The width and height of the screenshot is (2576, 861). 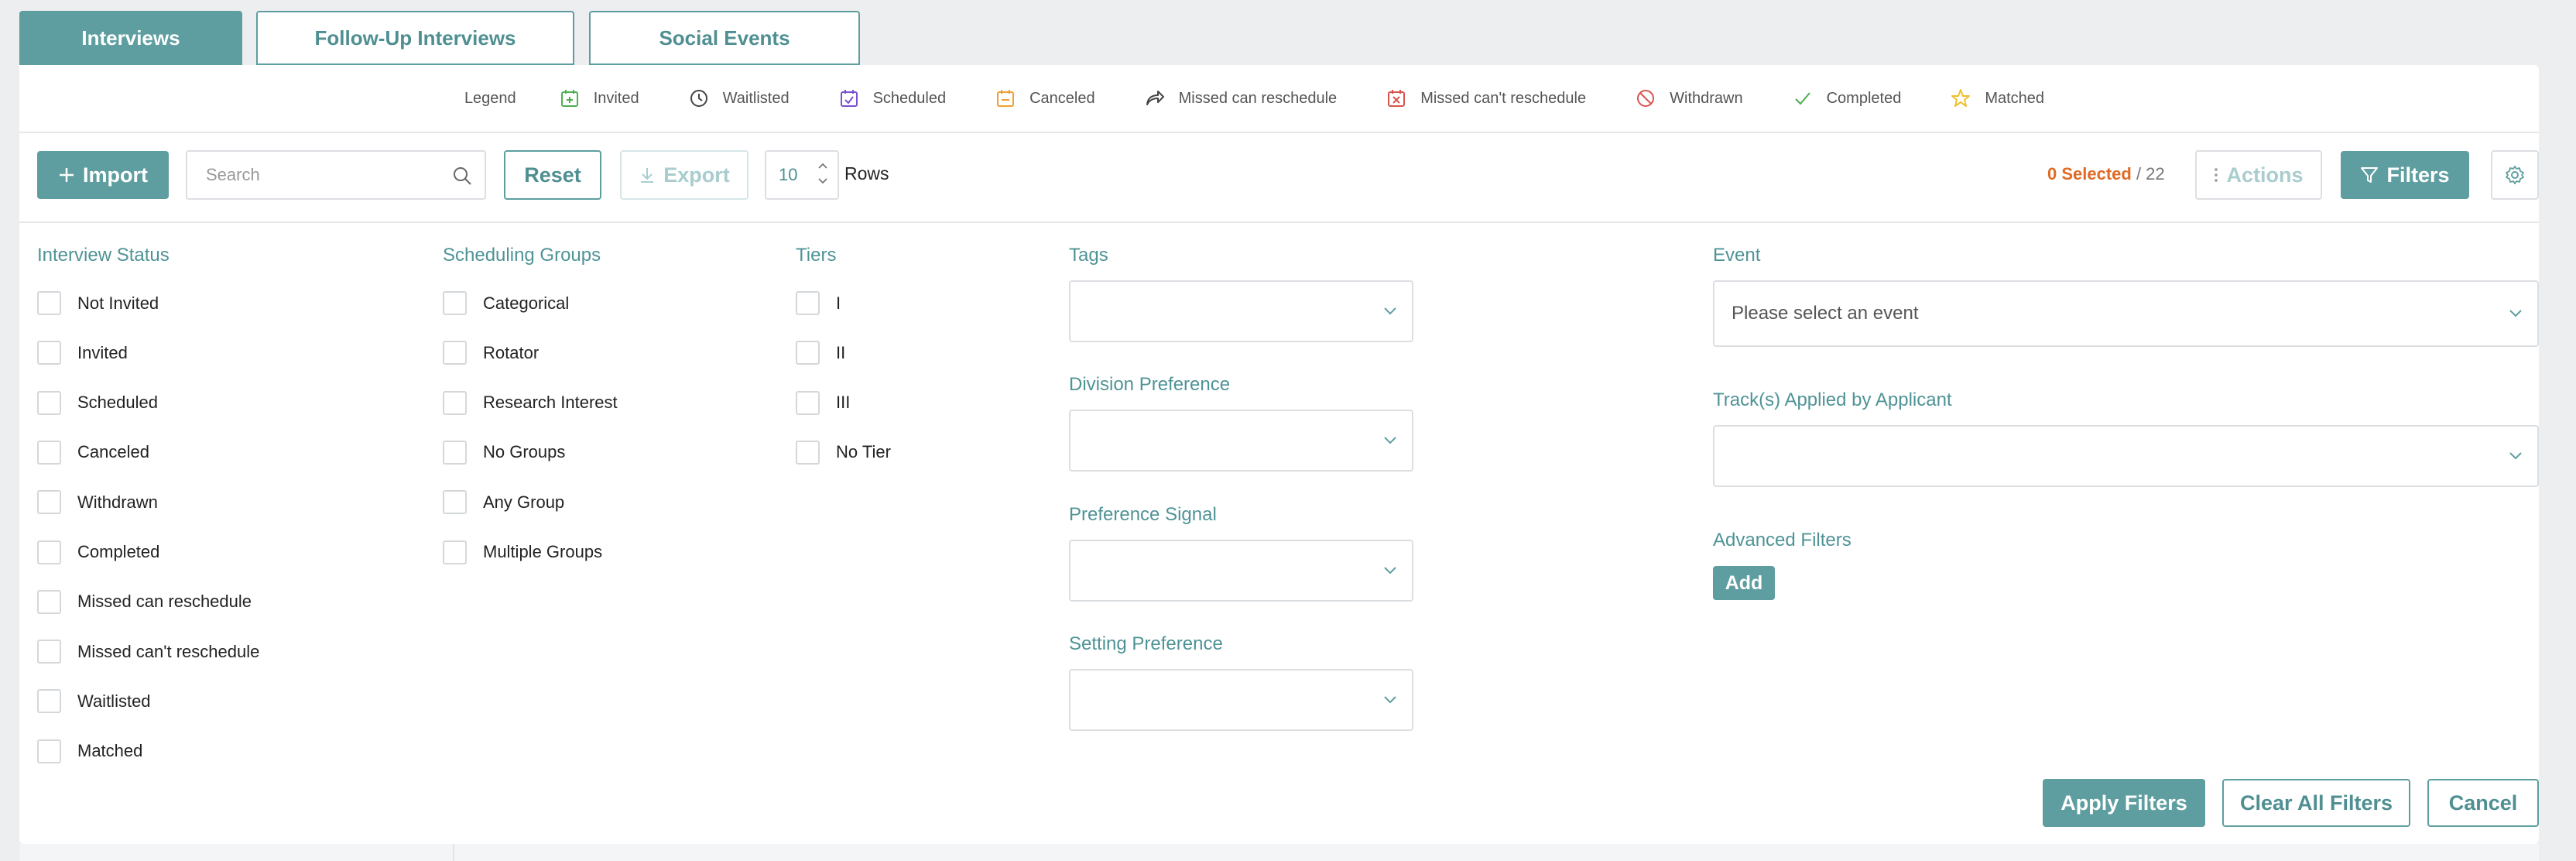 I want to click on checkbox-label: Withdrawn, so click(x=117, y=502).